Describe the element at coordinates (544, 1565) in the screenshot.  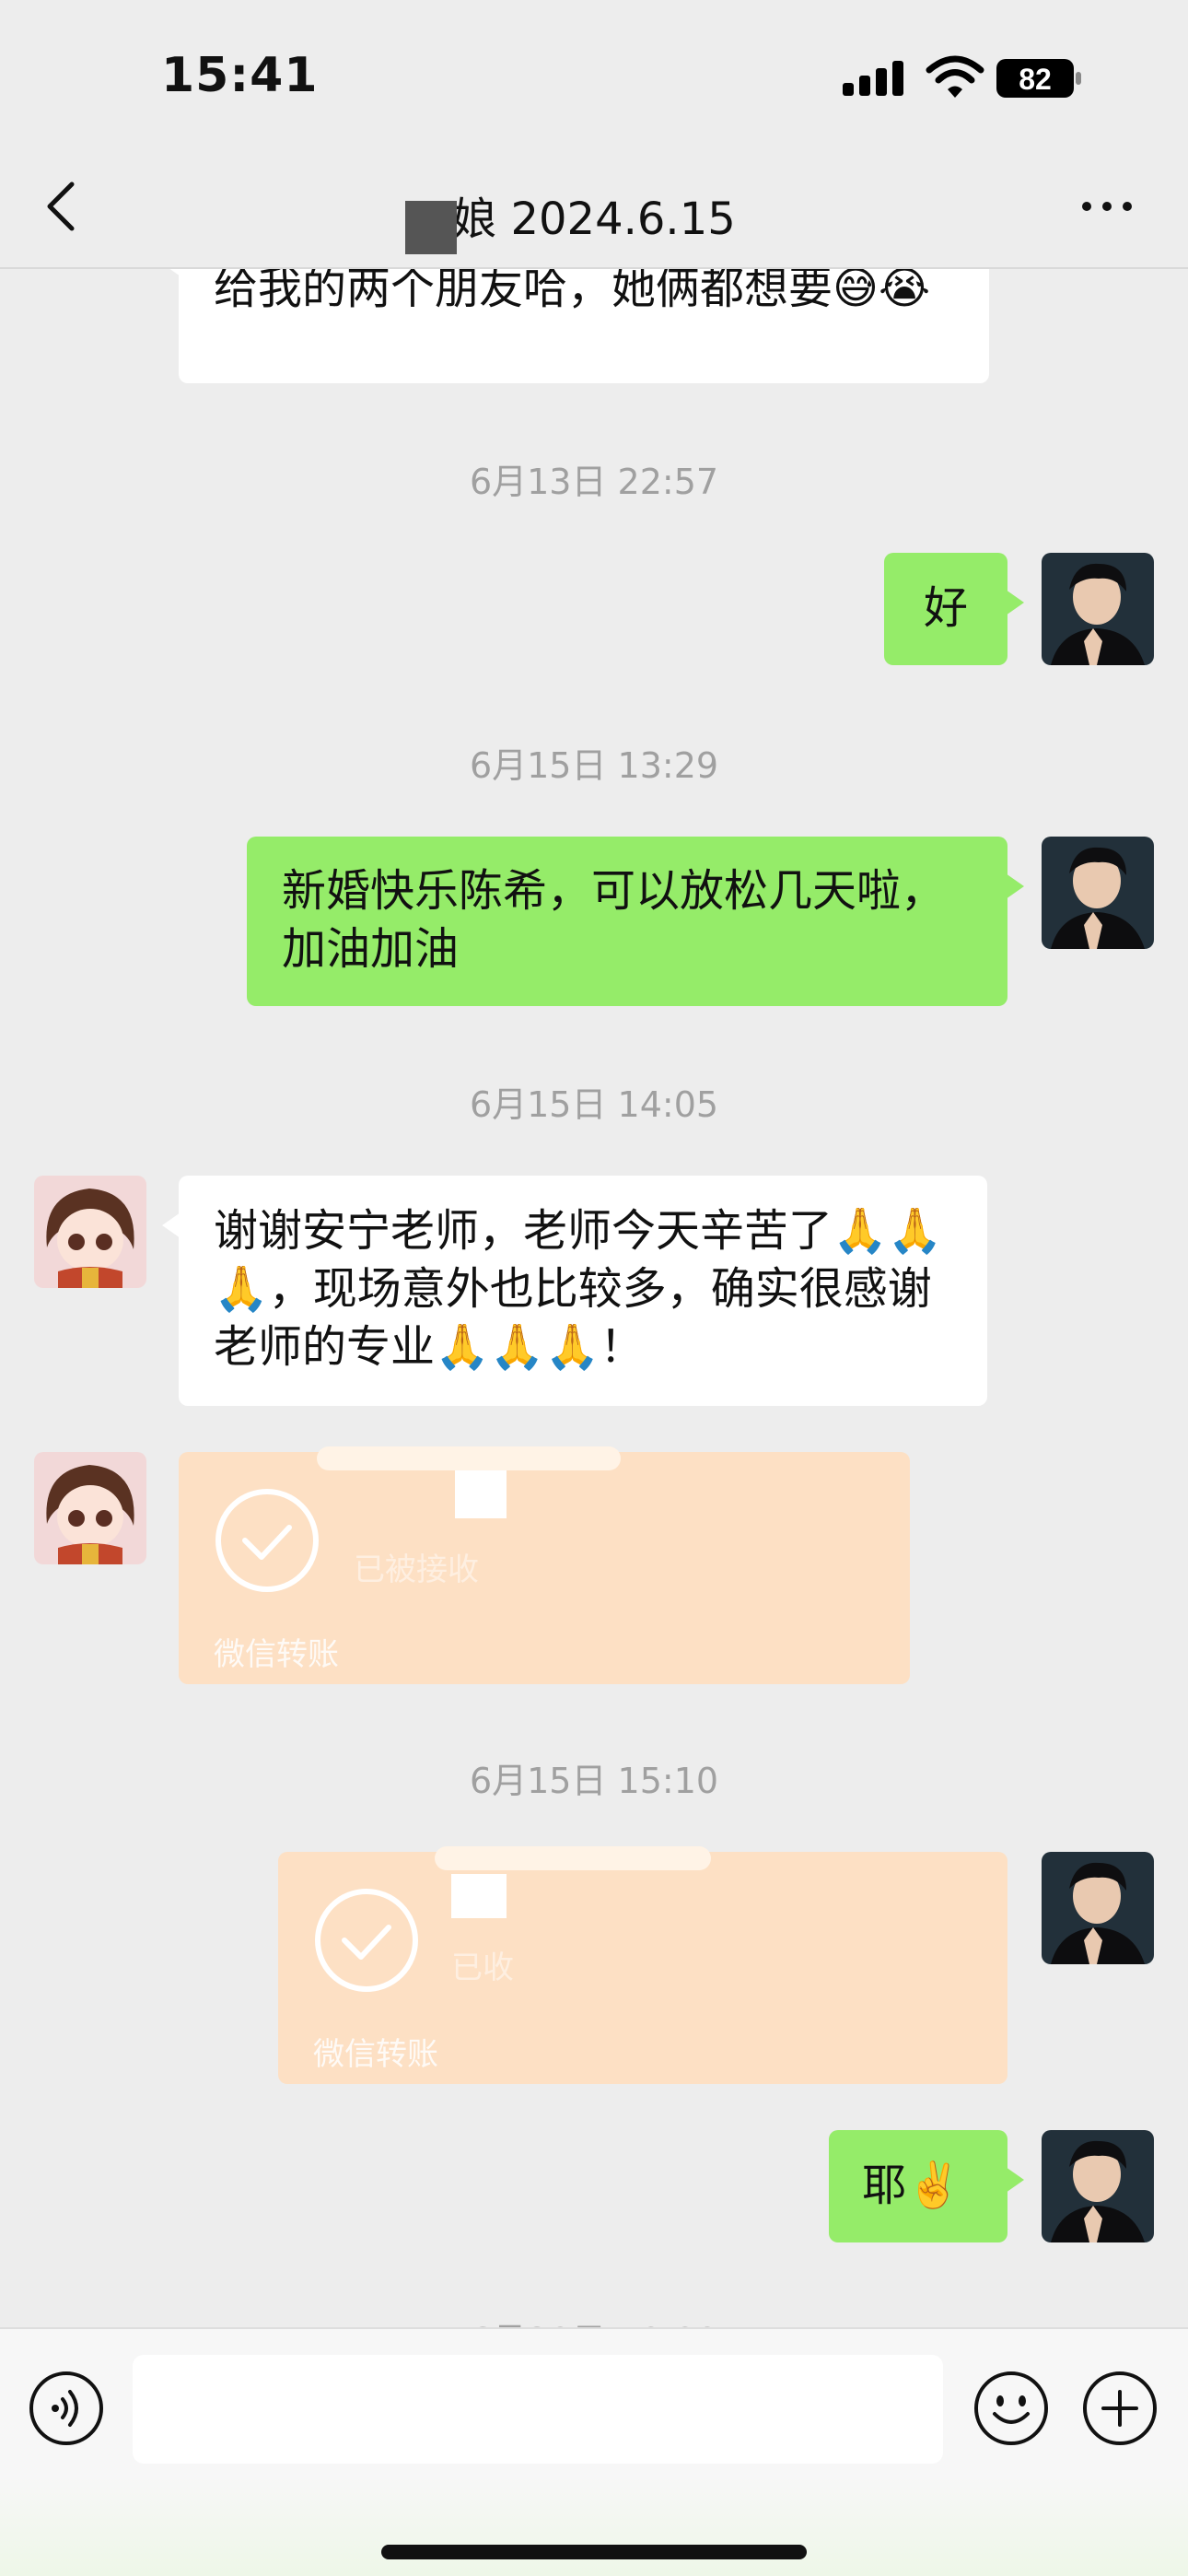
I see `transfer-card-incoming: 已被接收 微信转账` at that location.